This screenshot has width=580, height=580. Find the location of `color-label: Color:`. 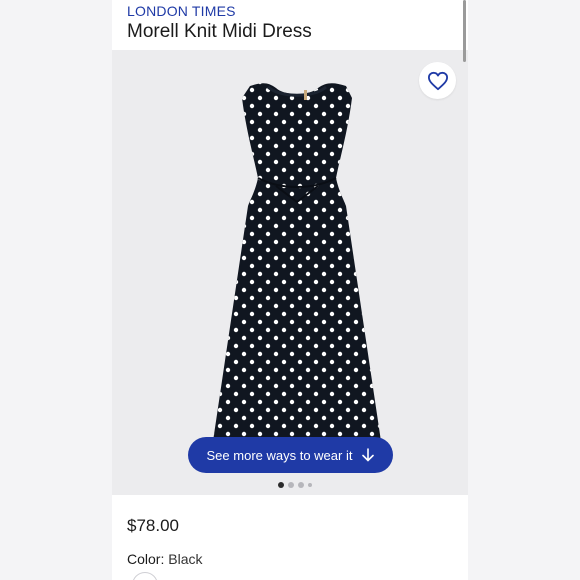

color-label: Color: is located at coordinates (146, 559).